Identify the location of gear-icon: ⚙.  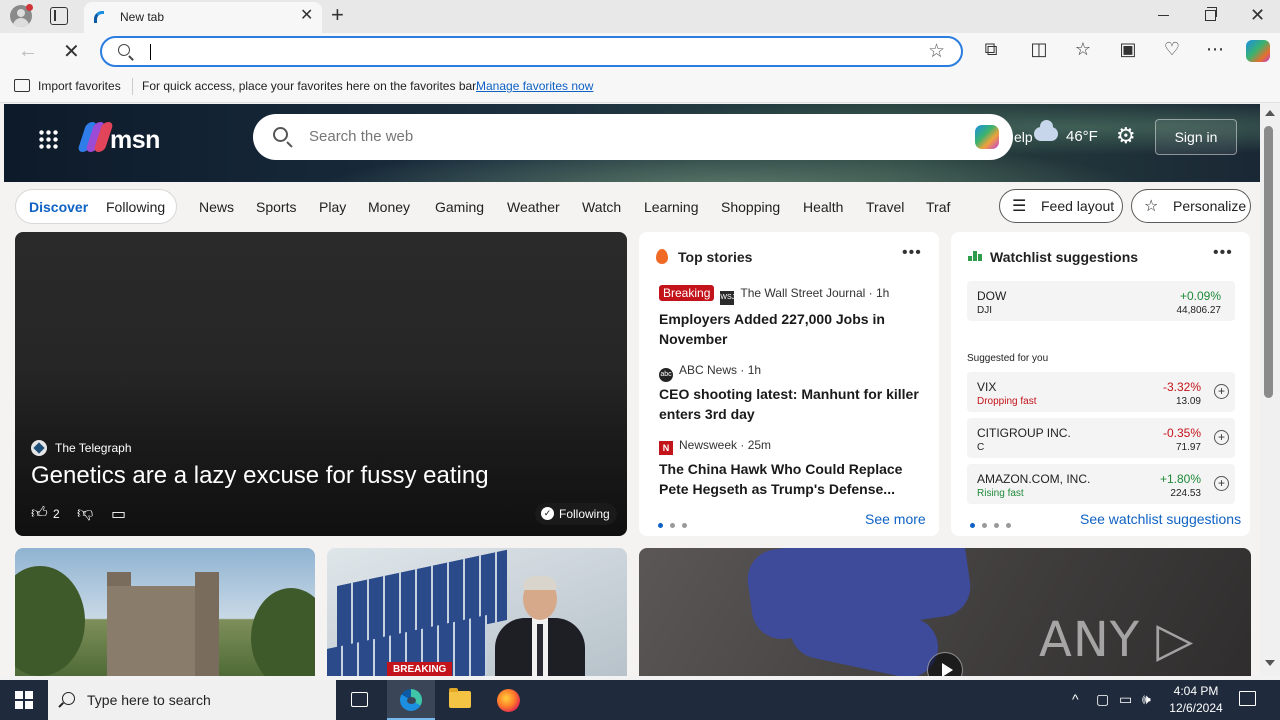
(1126, 136).